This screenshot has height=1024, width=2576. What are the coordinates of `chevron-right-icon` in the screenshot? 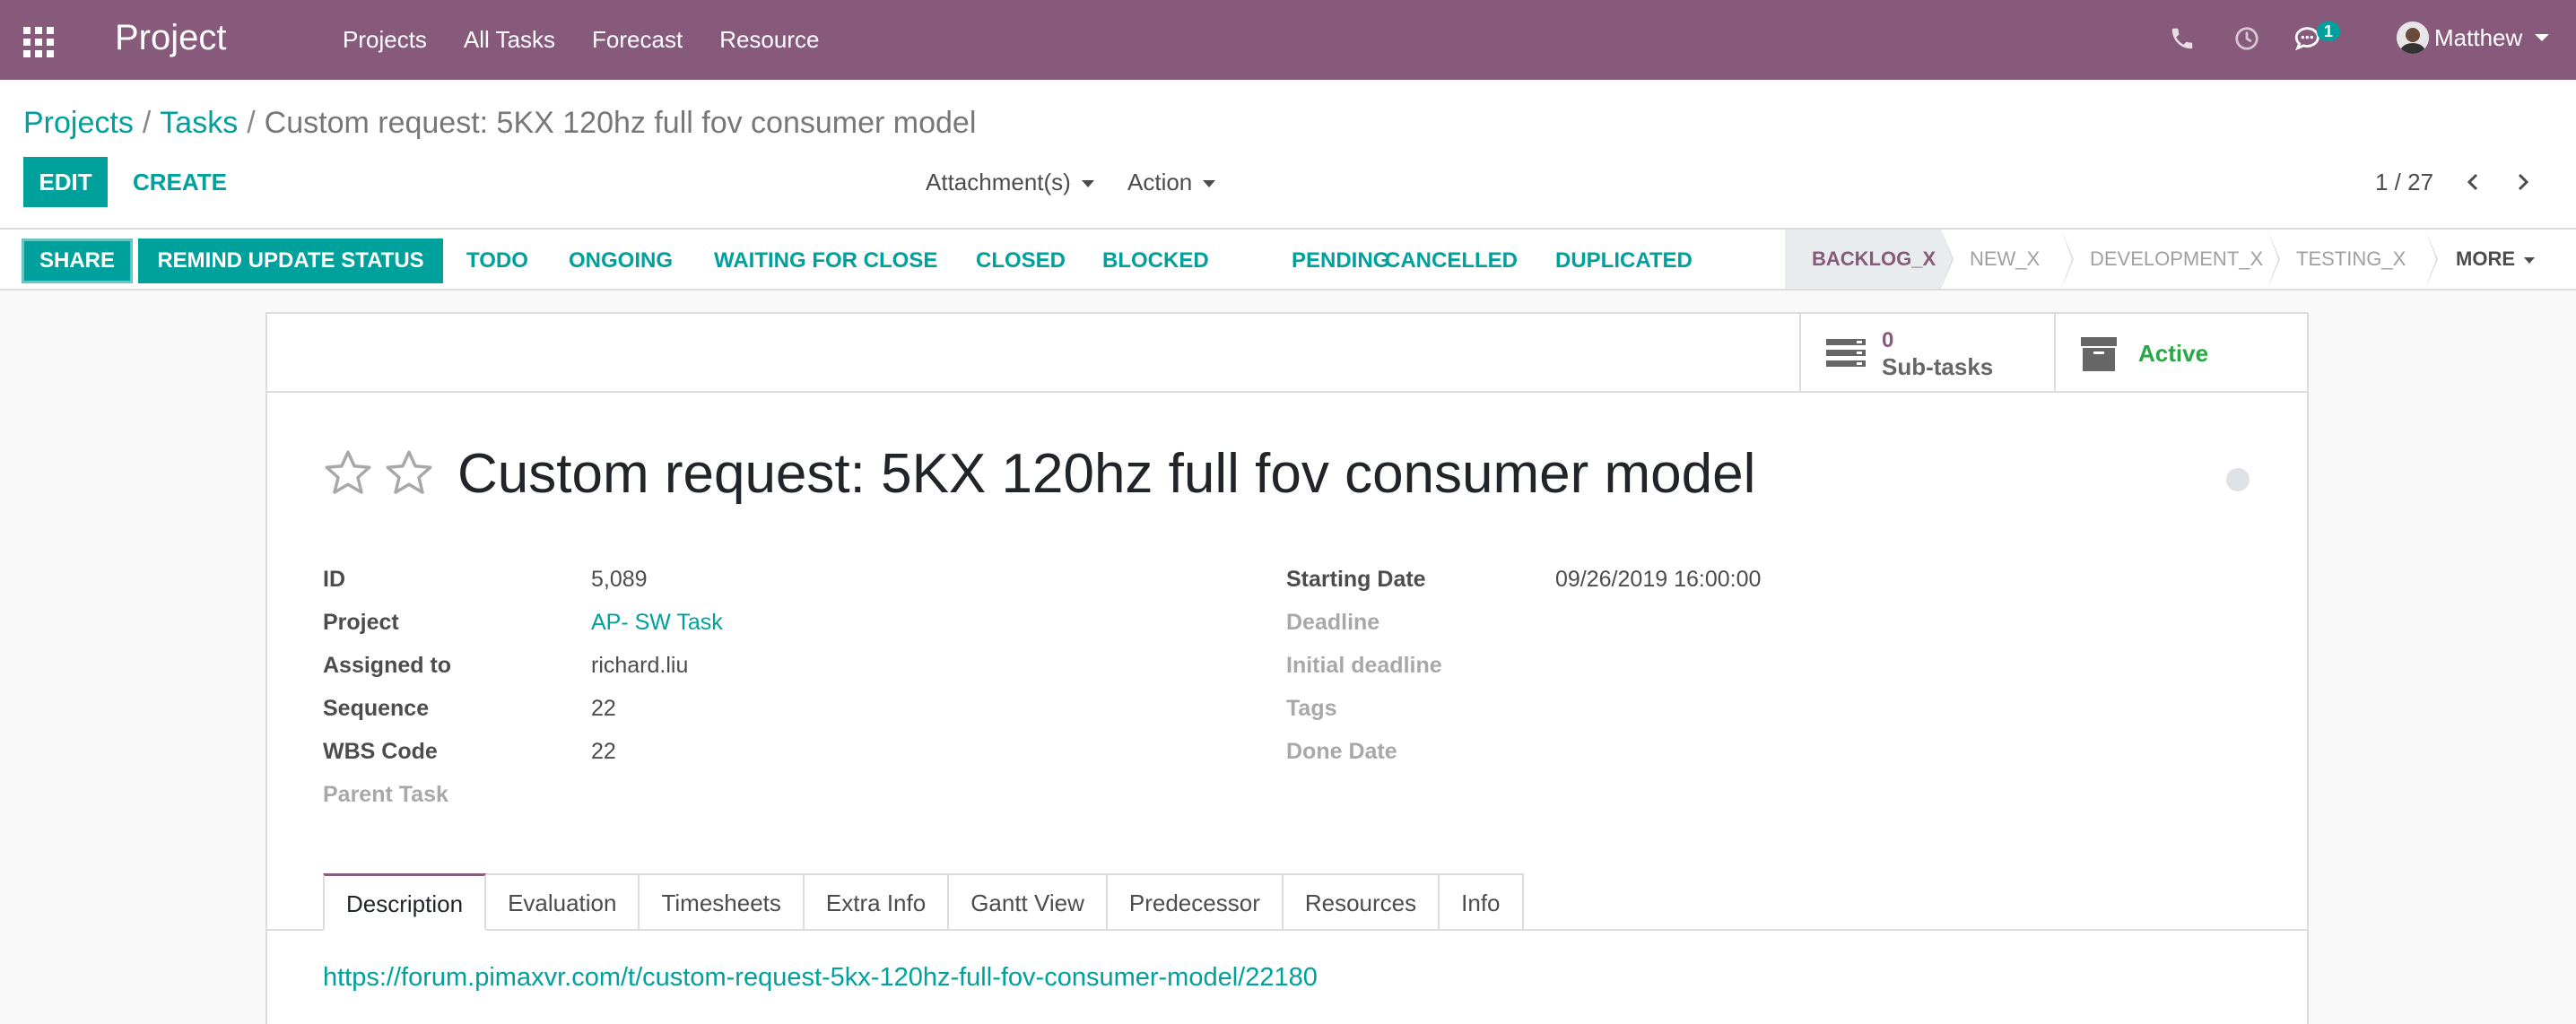 It's located at (2522, 182).